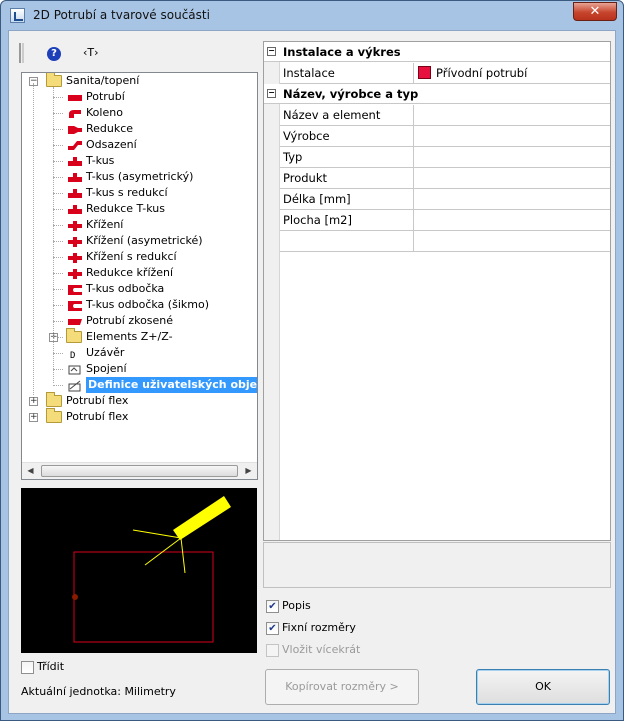 Image resolution: width=624 pixels, height=721 pixels. Describe the element at coordinates (147, 304) in the screenshot. I see `tree-item-label: T-kus odbočka (šikmo)` at that location.